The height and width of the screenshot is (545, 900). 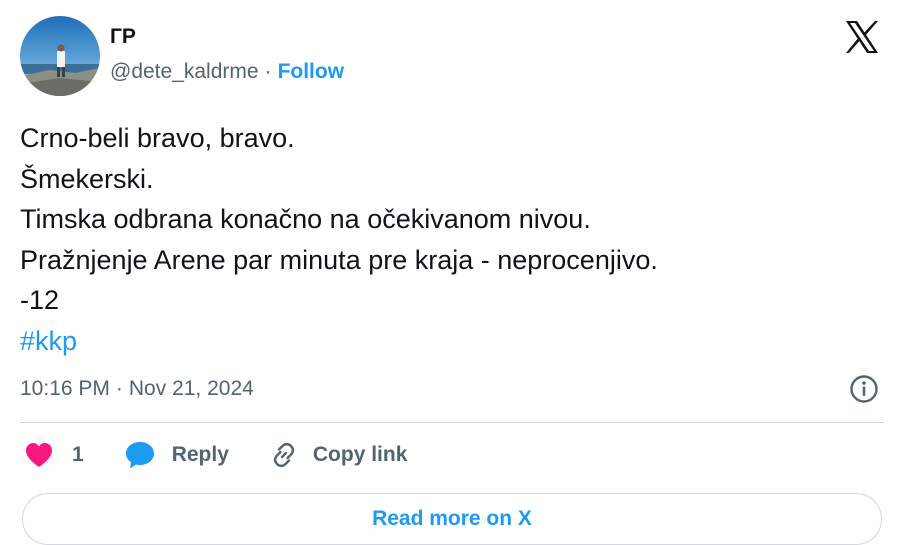 I want to click on read-more-button: Read more on X, so click(x=452, y=519).